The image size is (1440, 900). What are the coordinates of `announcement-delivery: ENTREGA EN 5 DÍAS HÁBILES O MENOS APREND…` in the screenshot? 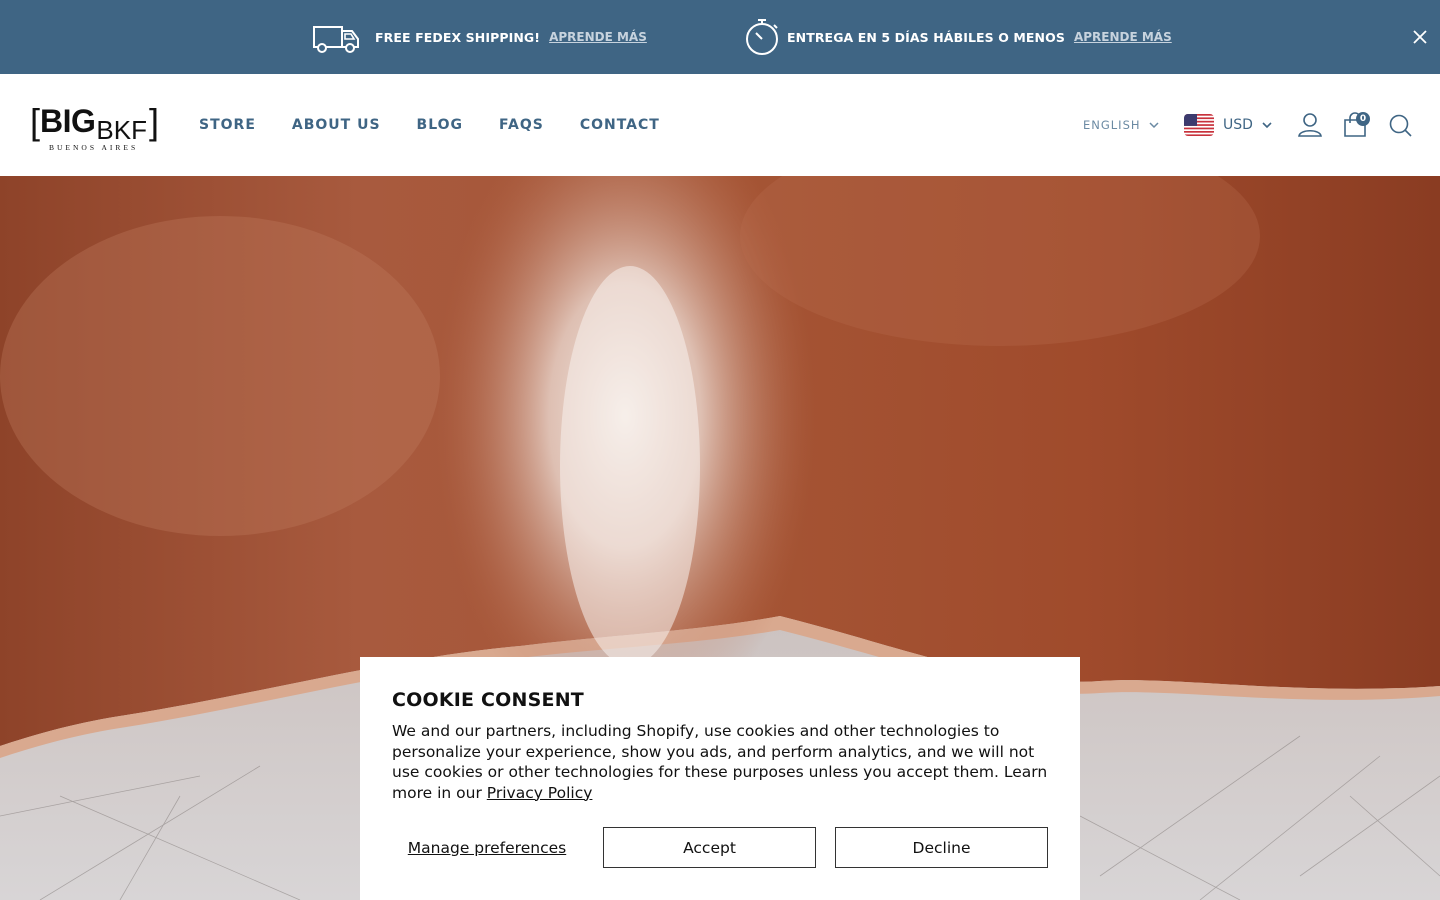 It's located at (958, 37).